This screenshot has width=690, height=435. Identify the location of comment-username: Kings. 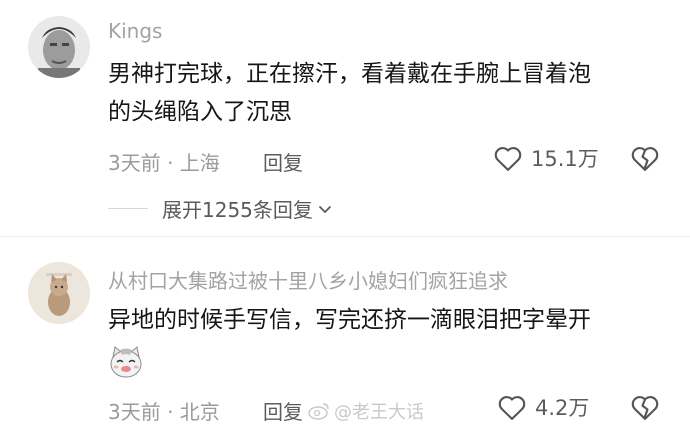
(135, 31).